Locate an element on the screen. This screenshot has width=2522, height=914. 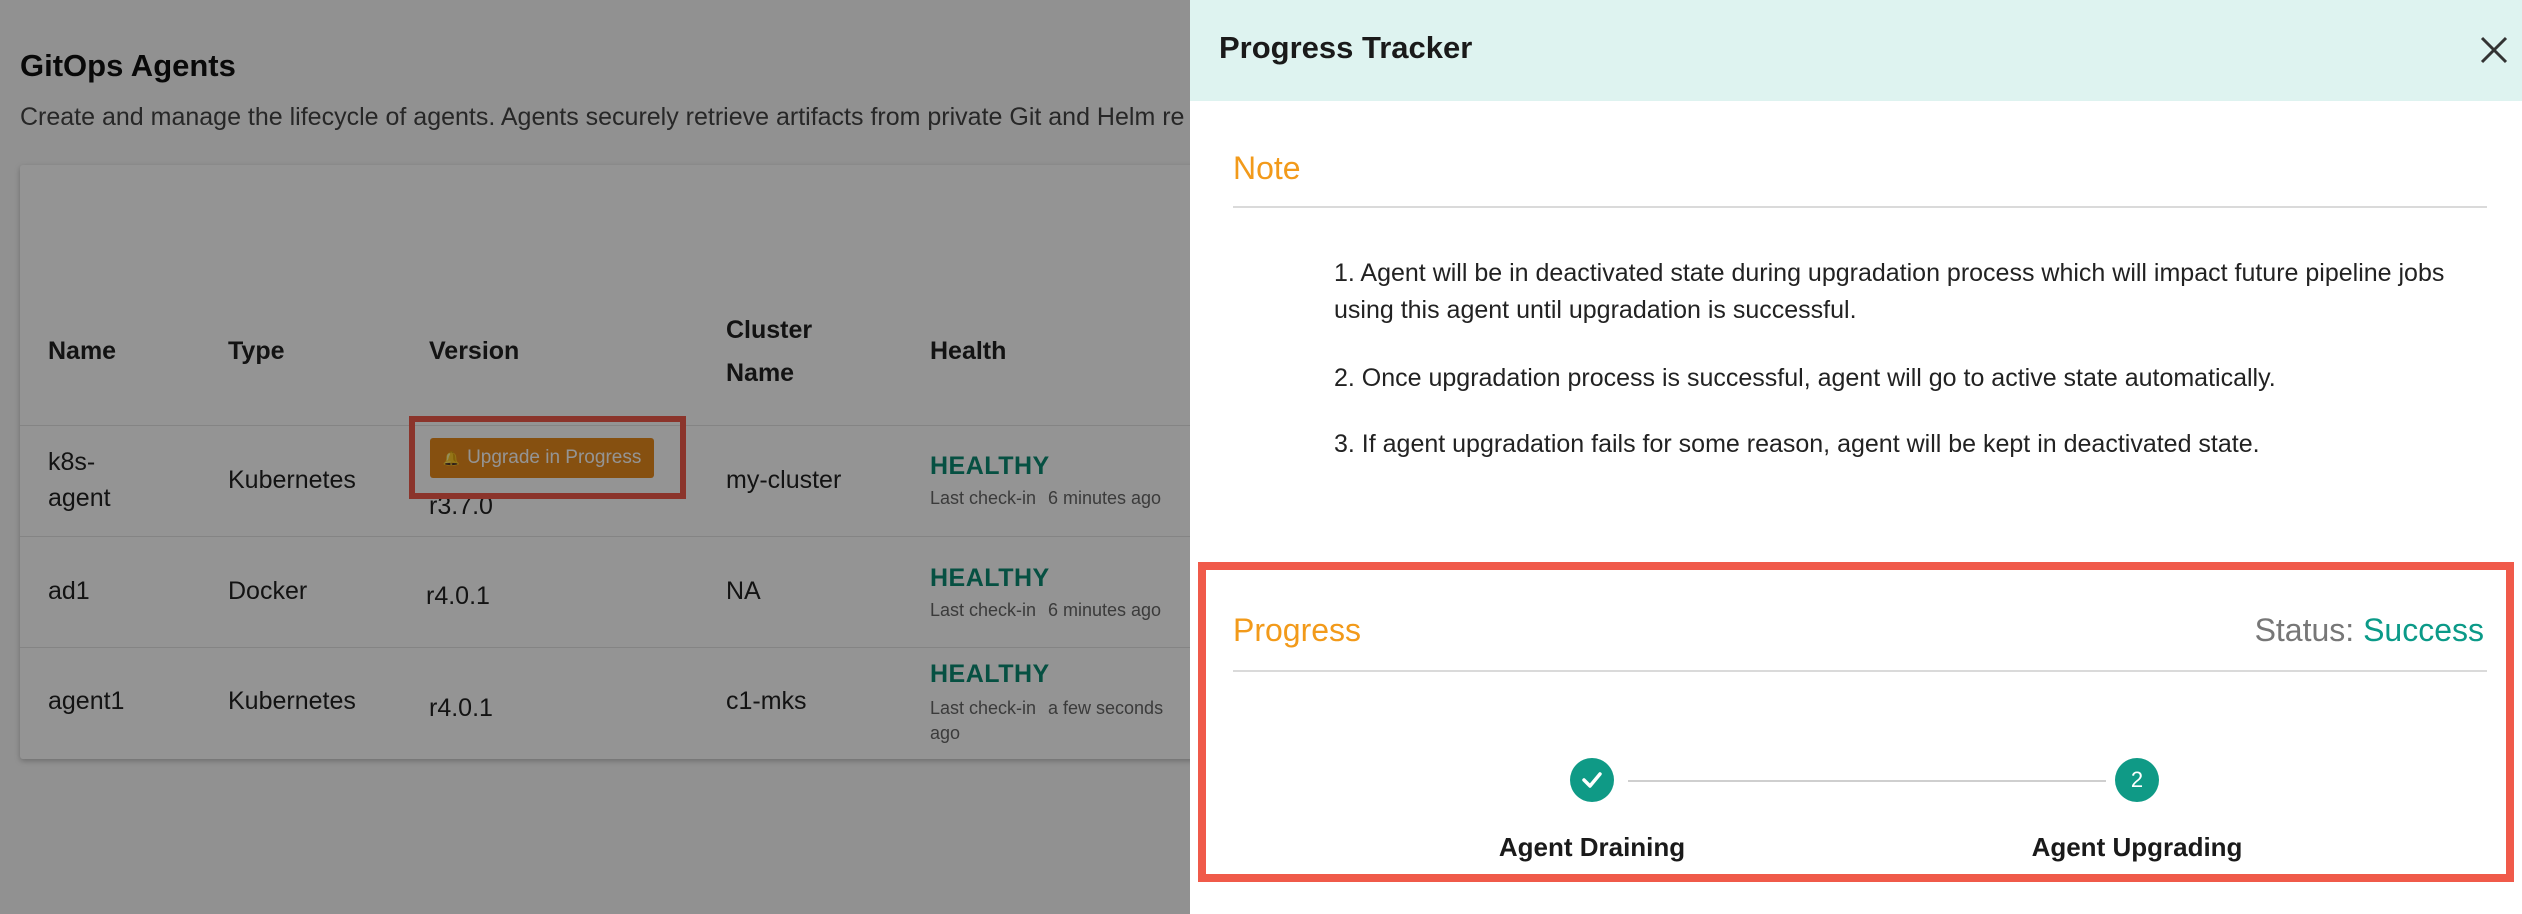
close-button is located at coordinates (2494, 50).